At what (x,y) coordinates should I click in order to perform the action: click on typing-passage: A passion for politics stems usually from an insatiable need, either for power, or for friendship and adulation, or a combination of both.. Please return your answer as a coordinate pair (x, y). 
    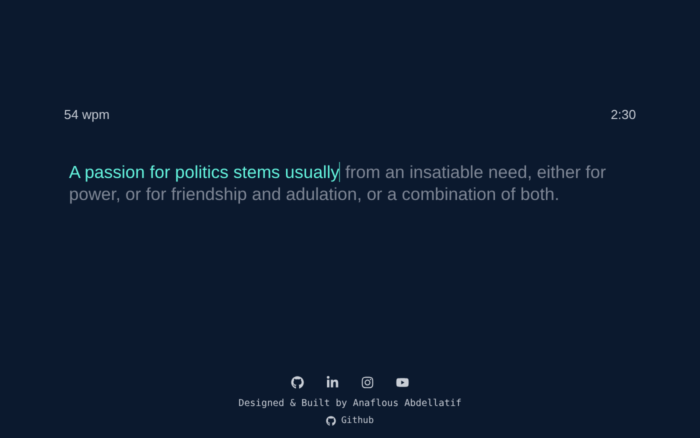
    Looking at the image, I should click on (338, 182).